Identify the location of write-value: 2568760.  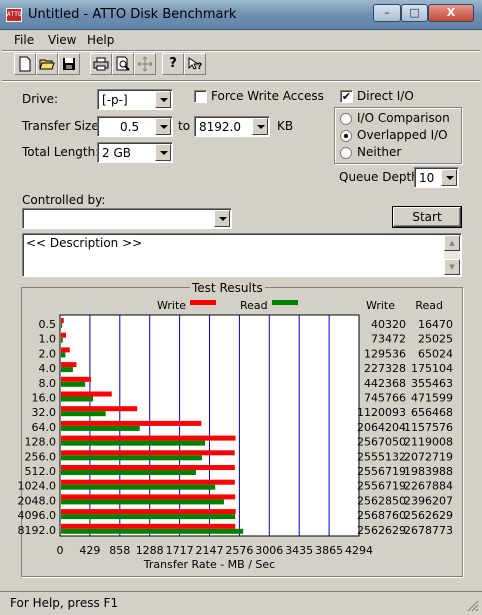
(381, 515).